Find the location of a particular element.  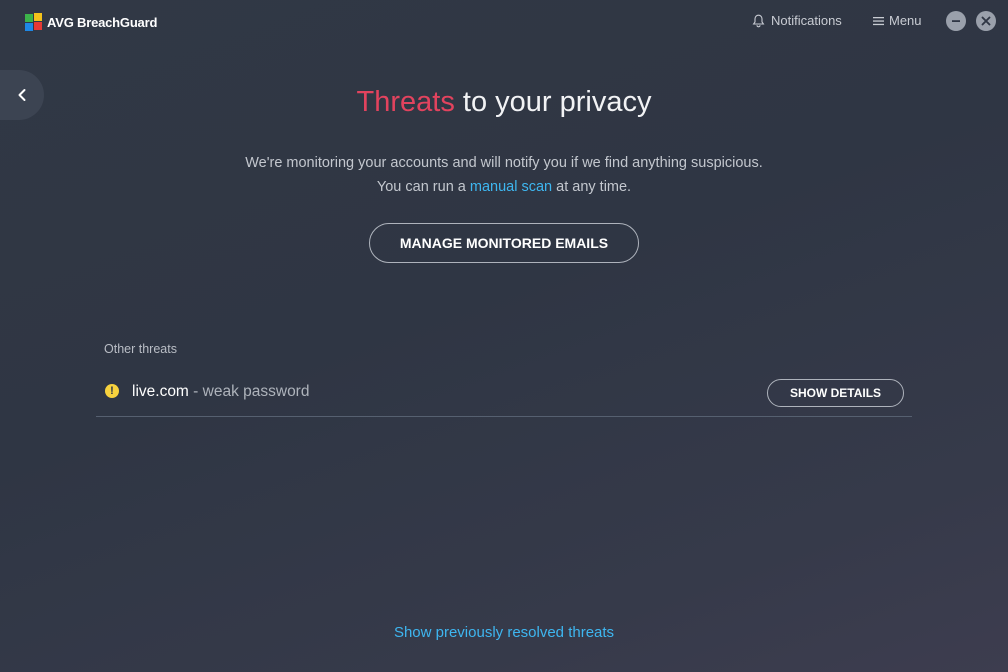

menu-button: Menu is located at coordinates (897, 20).